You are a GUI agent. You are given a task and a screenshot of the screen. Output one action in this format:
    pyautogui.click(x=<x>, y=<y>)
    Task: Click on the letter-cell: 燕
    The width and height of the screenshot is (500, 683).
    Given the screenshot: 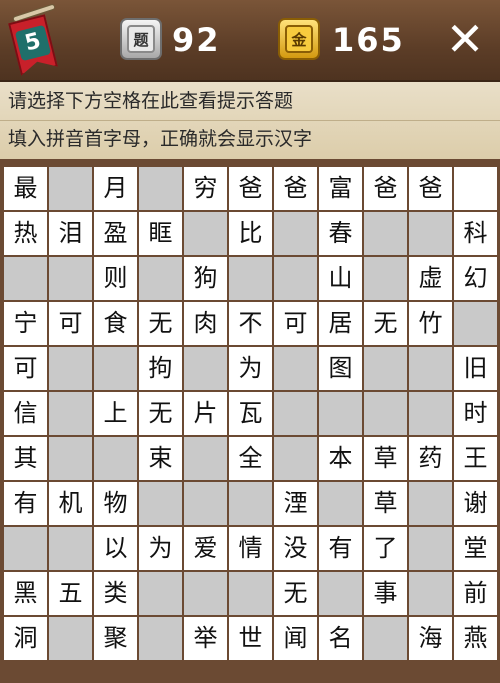 What is the action you would take?
    pyautogui.click(x=475, y=638)
    